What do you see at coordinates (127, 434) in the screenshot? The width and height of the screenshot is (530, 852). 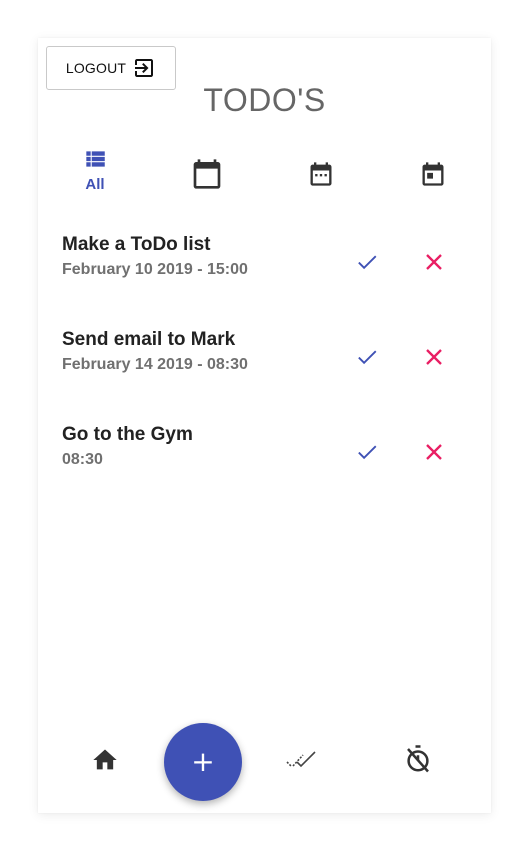 I see `todo-title: Go to the Gym` at bounding box center [127, 434].